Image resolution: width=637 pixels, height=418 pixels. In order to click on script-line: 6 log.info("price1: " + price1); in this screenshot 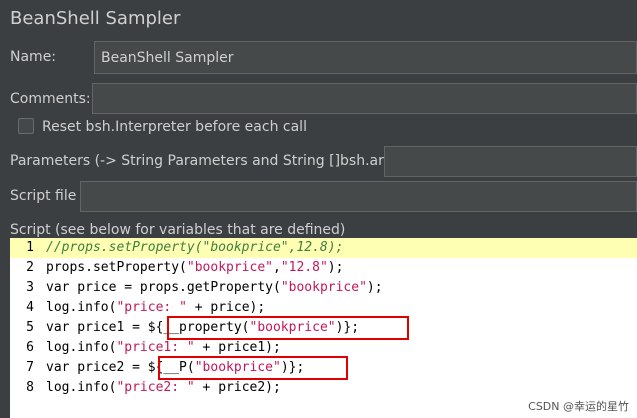, I will do `click(323, 348)`.